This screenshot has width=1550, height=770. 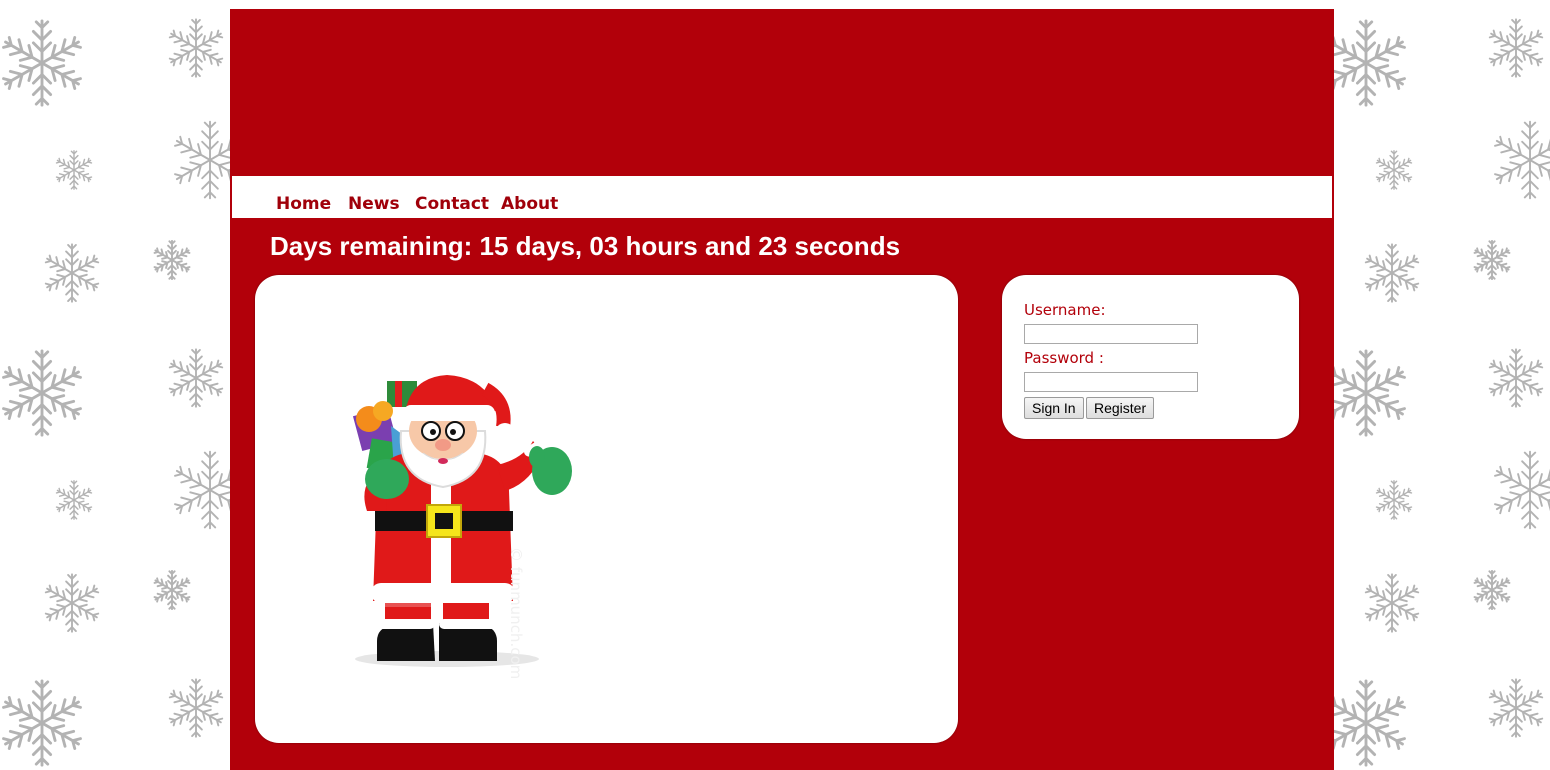 I want to click on username-input, so click(x=1111, y=334).